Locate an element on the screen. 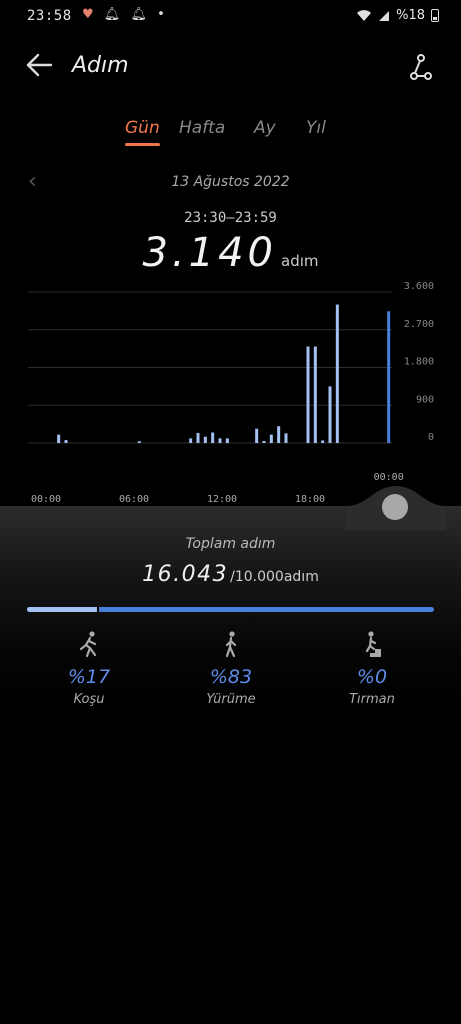  steps-goal: /10.000adım is located at coordinates (274, 577).